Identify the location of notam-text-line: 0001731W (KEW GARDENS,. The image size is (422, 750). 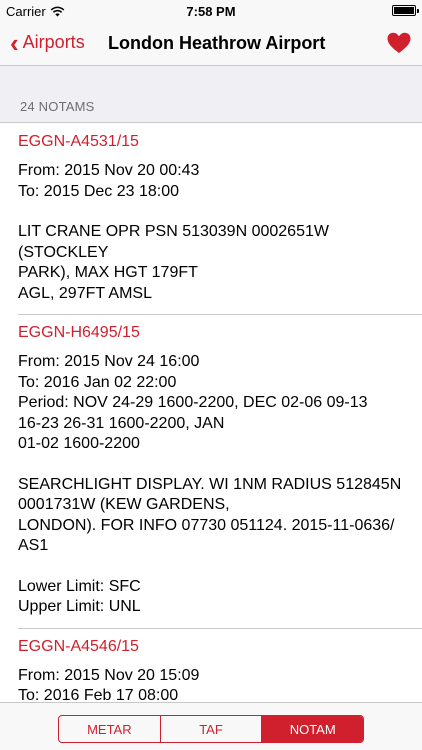
(124, 504).